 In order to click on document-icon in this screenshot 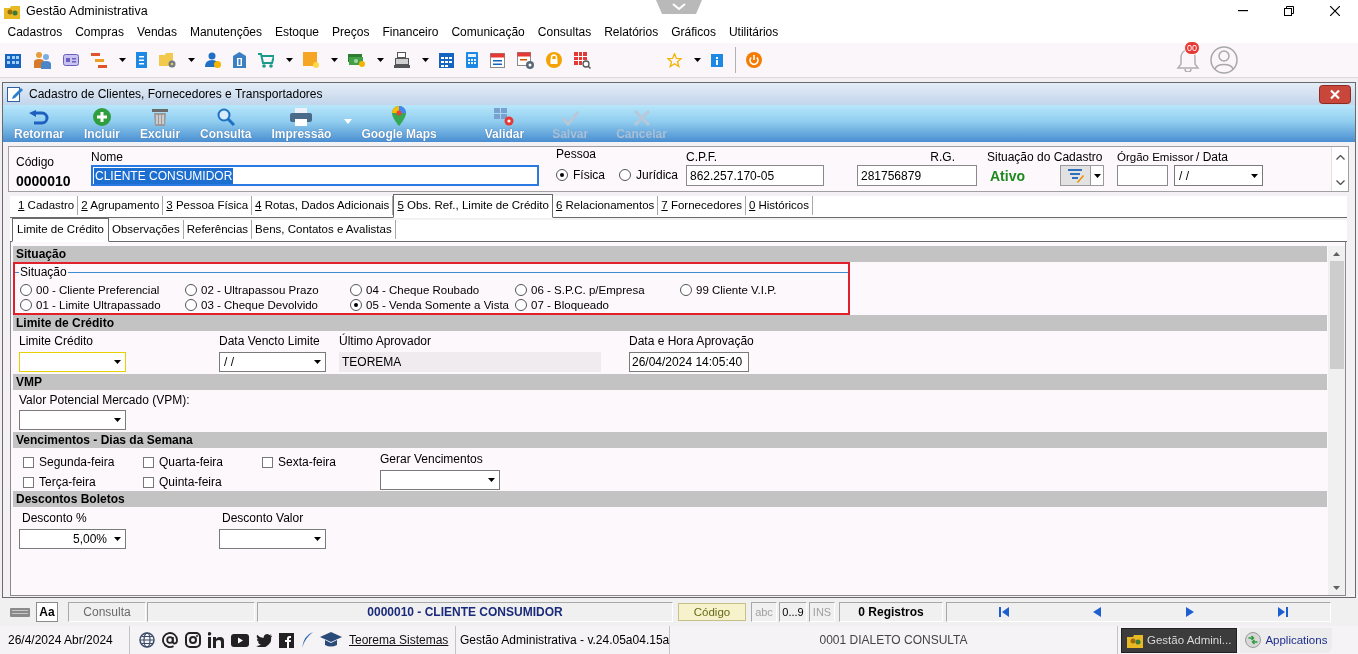, I will do `click(141, 60)`.